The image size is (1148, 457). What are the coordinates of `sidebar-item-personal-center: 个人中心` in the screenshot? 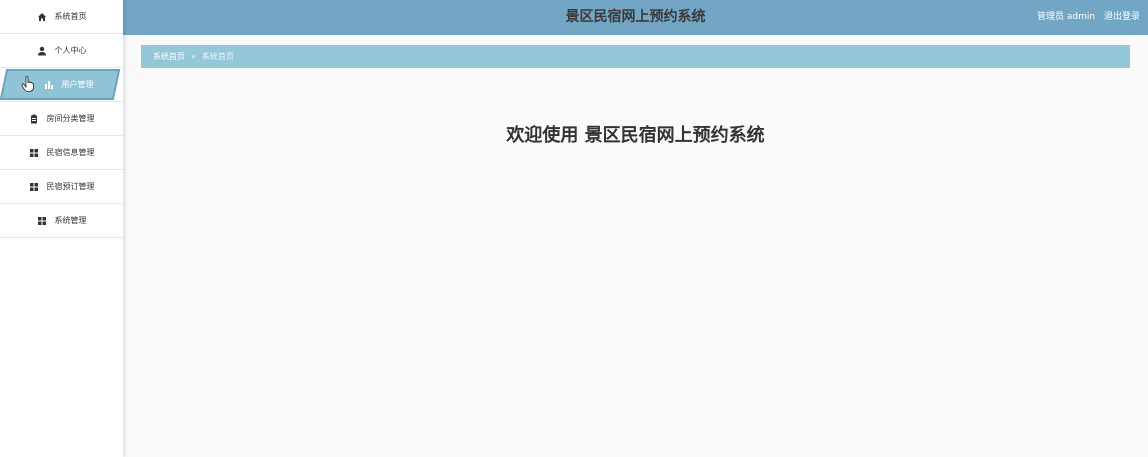 It's located at (61, 51).